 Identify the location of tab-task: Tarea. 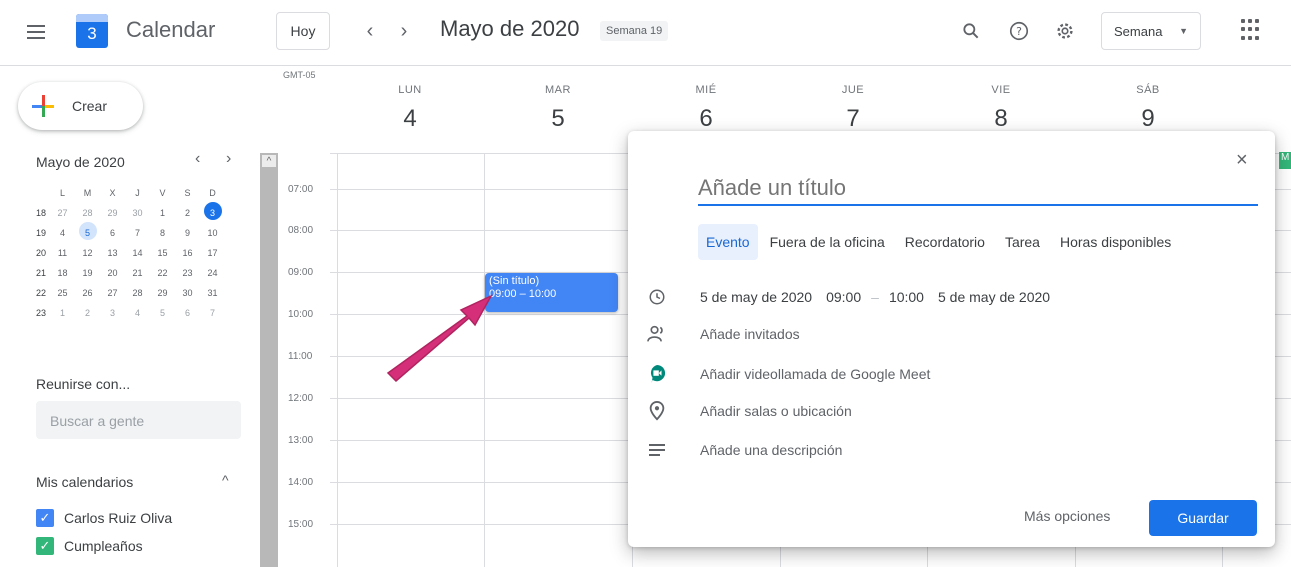
(1022, 242).